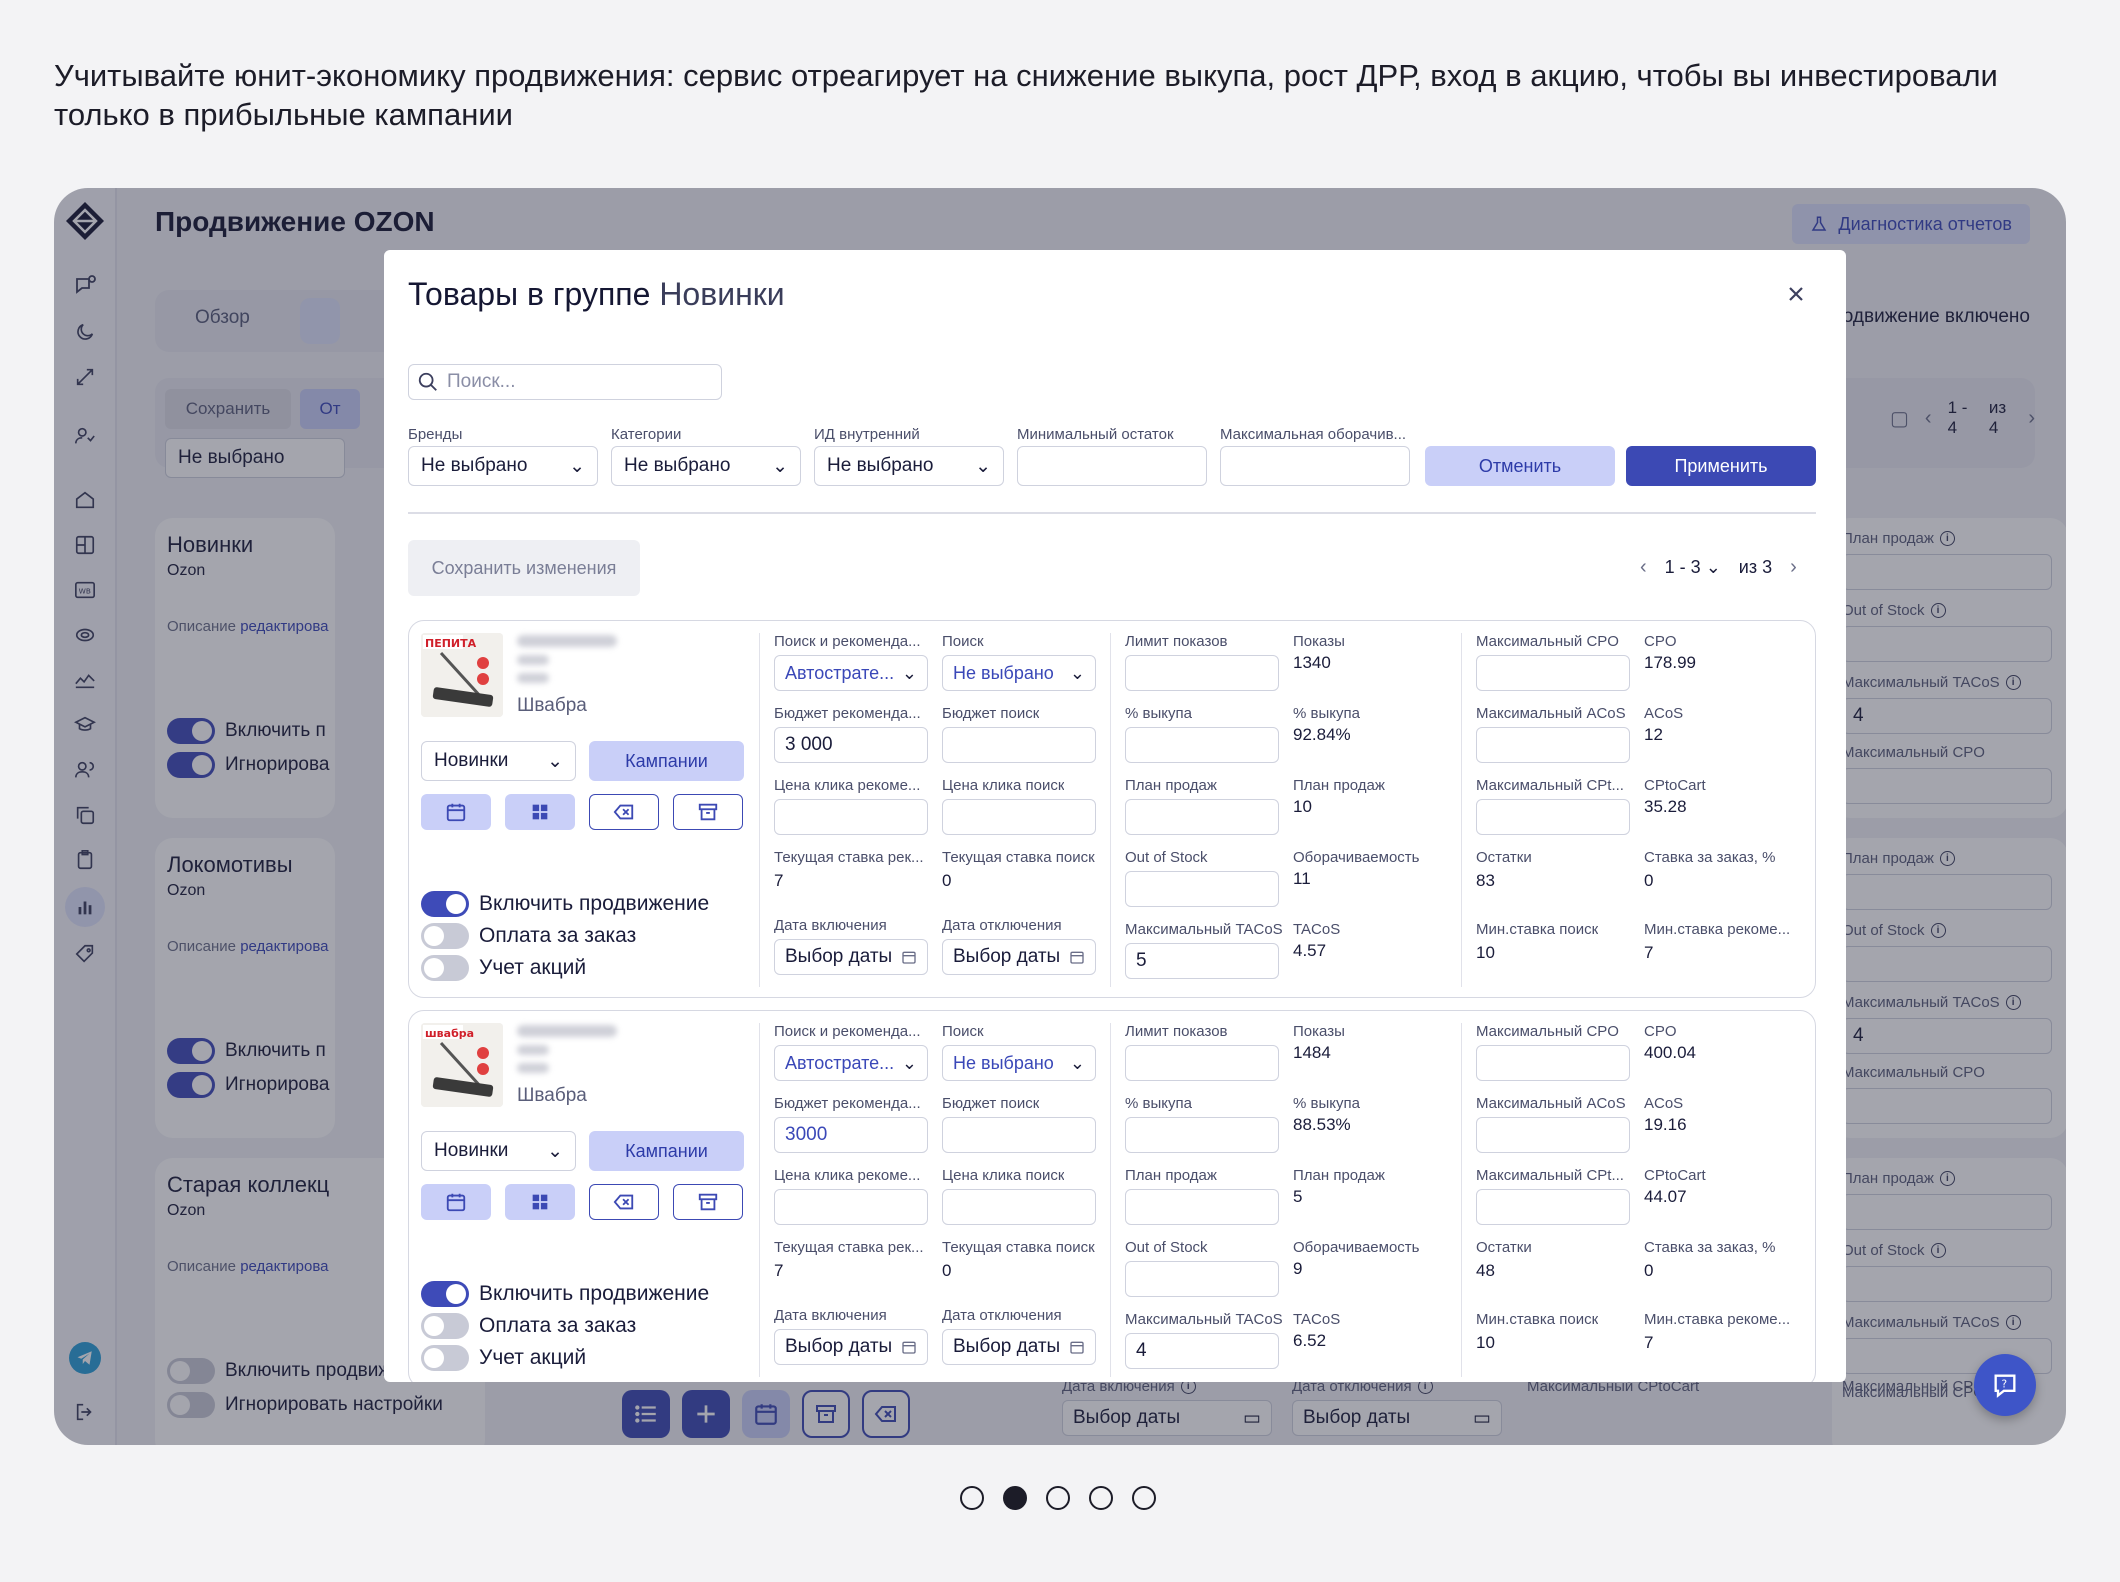 This screenshot has width=2120, height=1582. Describe the element at coordinates (1721, 466) in the screenshot. I see `apply-button: Применить` at that location.